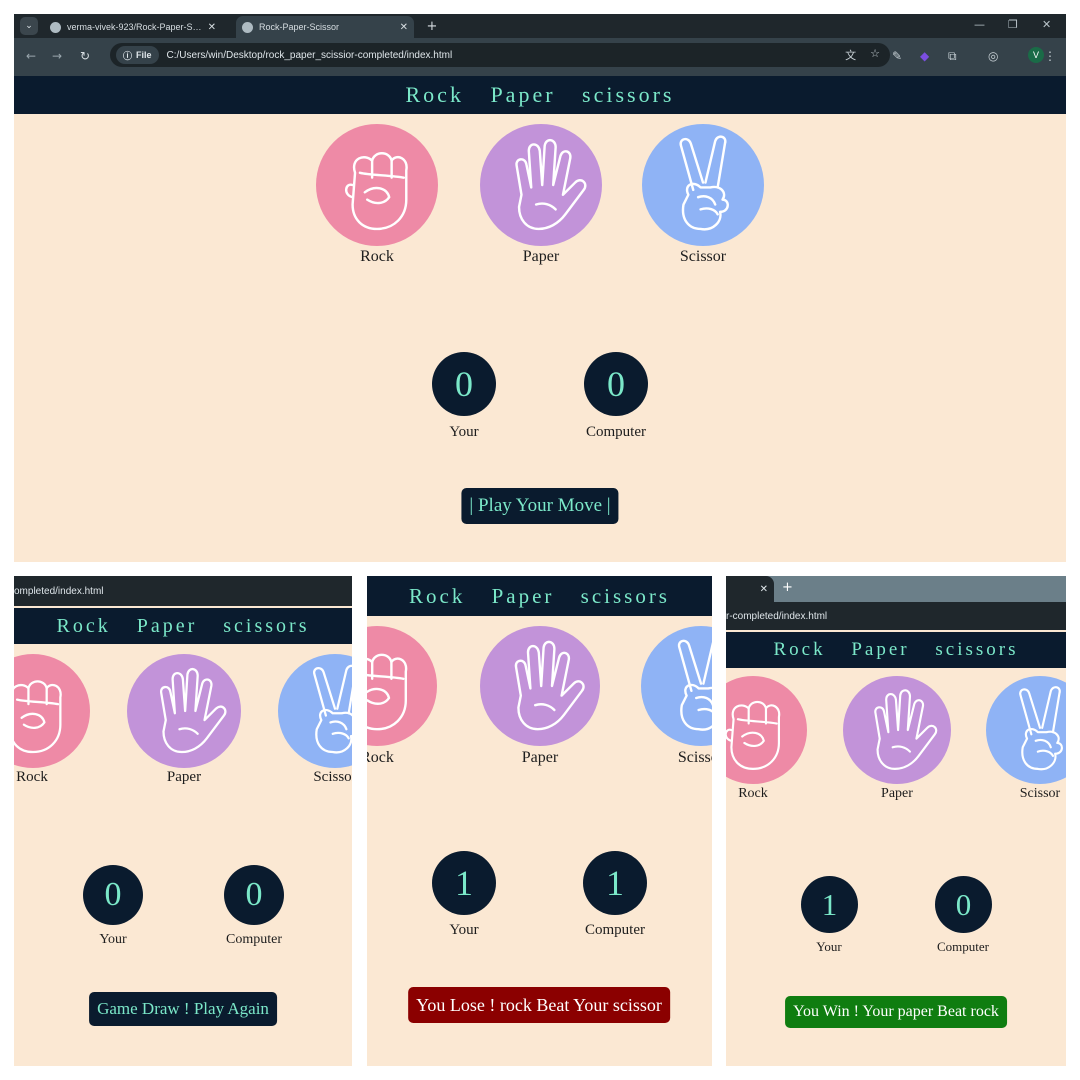 Image resolution: width=1080 pixels, height=1080 pixels. What do you see at coordinates (850, 55) in the screenshot?
I see `translate-icon: 文` at bounding box center [850, 55].